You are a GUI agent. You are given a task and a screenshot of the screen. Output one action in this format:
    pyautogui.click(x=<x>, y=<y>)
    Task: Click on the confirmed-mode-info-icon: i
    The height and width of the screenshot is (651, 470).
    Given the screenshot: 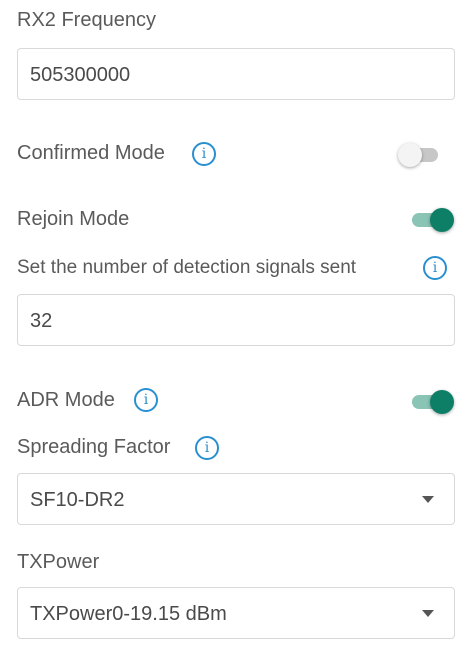 What is the action you would take?
    pyautogui.click(x=204, y=154)
    